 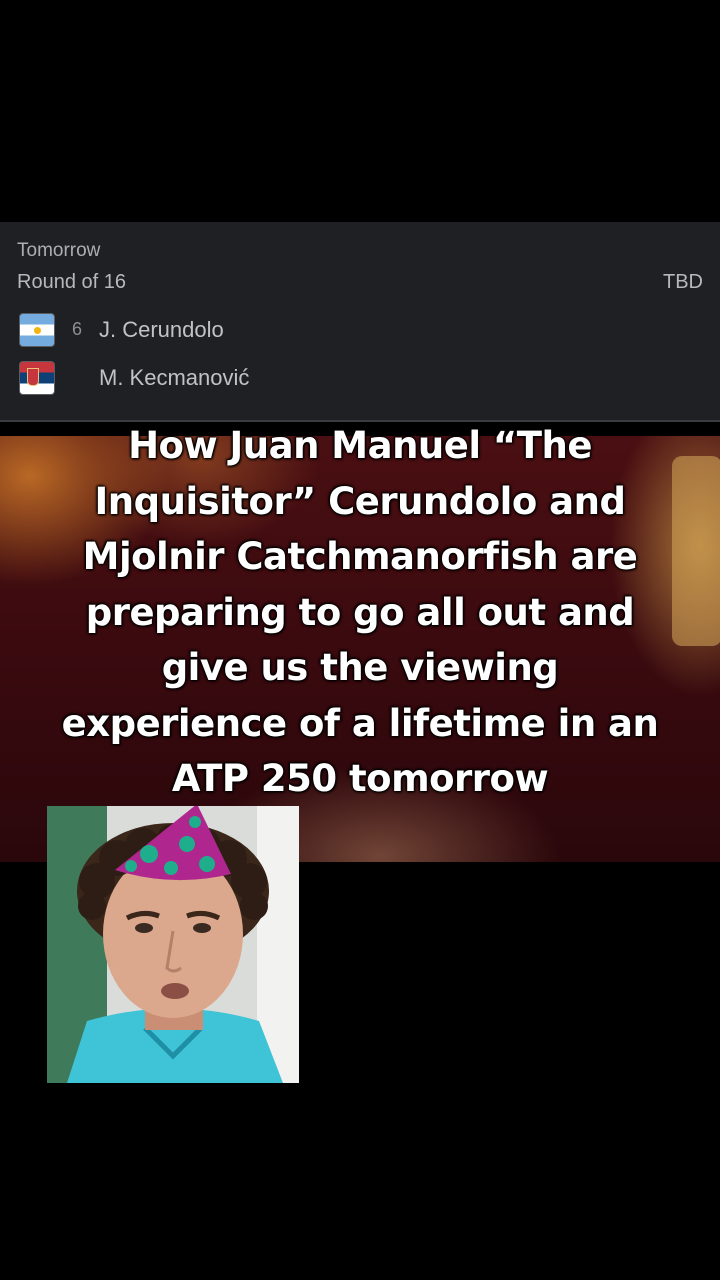 I want to click on argentina-flag-icon, so click(x=37, y=330).